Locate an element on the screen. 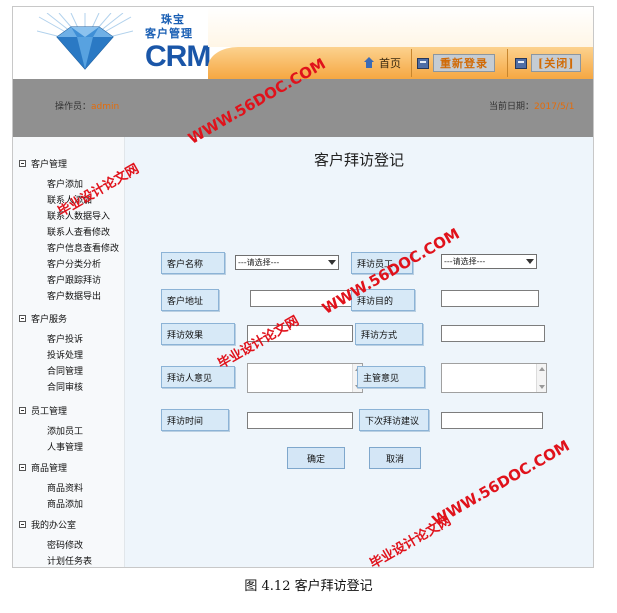 The height and width of the screenshot is (613, 617). sidebar-item: 人事管理 is located at coordinates (65, 446).